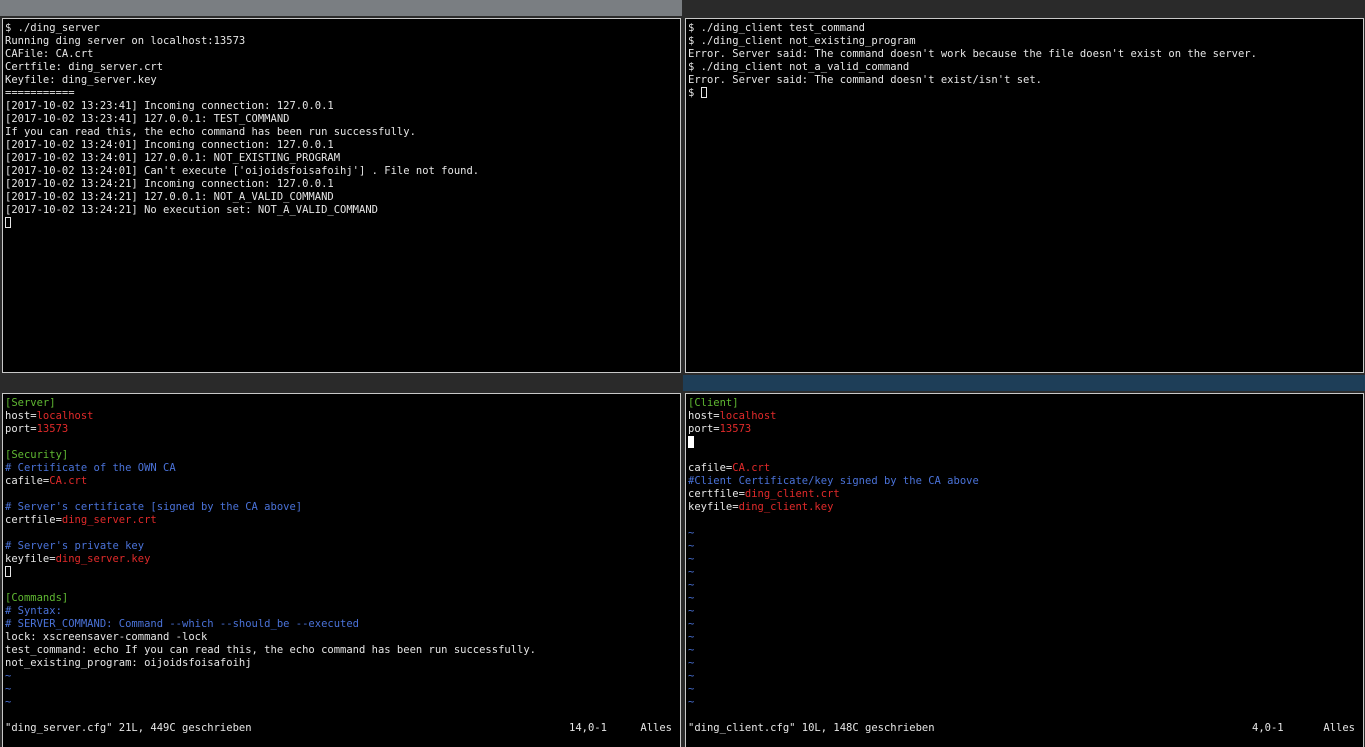  What do you see at coordinates (49, 54) in the screenshot?
I see `terminal-line: CAFile: CA.crt` at bounding box center [49, 54].